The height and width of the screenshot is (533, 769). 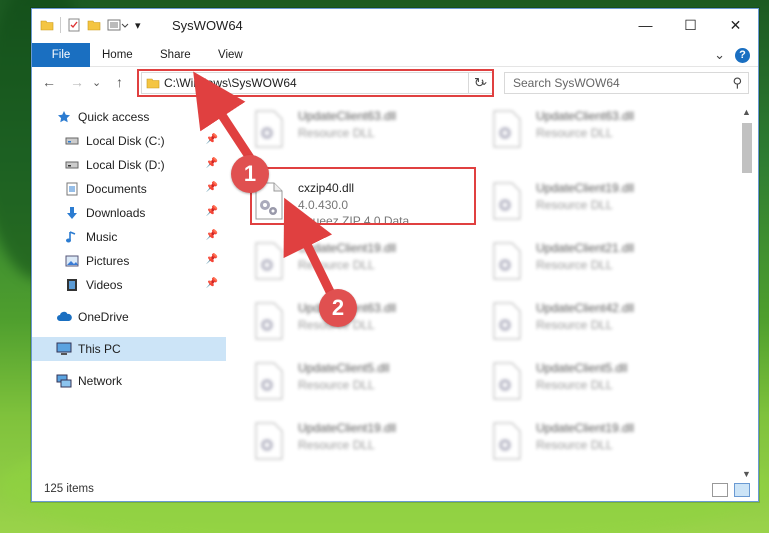 I want to click on quick-access-toolbar: ▾, so click(x=90, y=25).